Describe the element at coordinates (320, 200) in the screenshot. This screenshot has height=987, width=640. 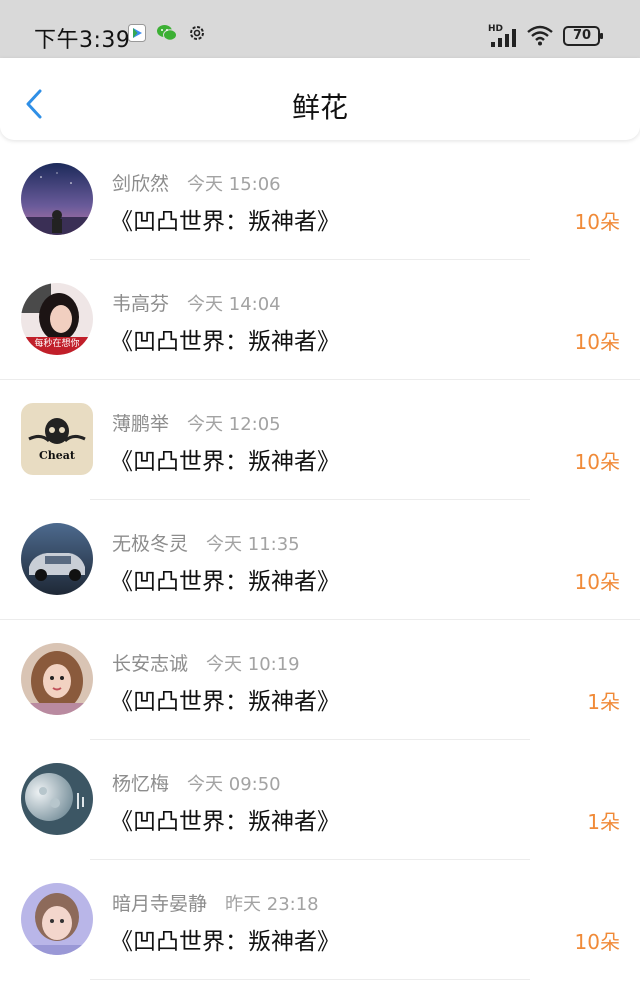
I see `list-item: 剑欣然 今天 15:06 《凹凸世界：叛神者》 10朵` at that location.